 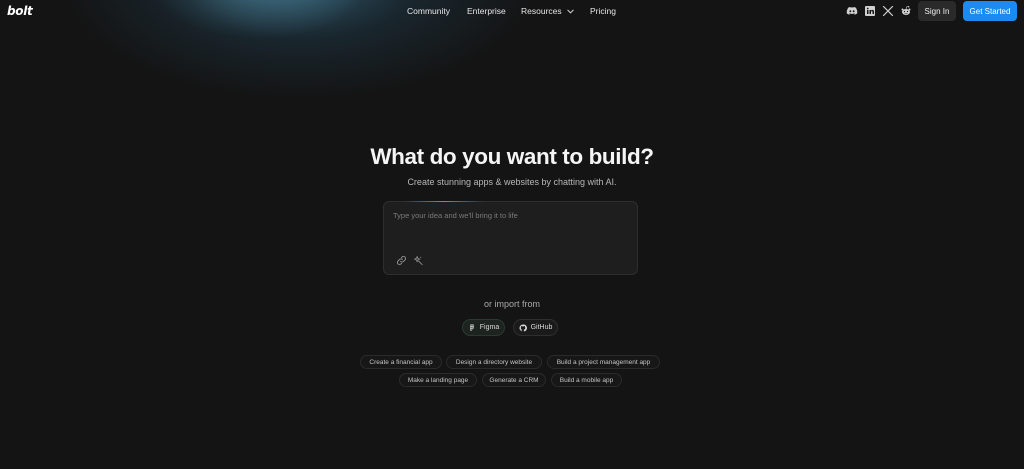 What do you see at coordinates (511, 229) in the screenshot?
I see `prompt-input` at bounding box center [511, 229].